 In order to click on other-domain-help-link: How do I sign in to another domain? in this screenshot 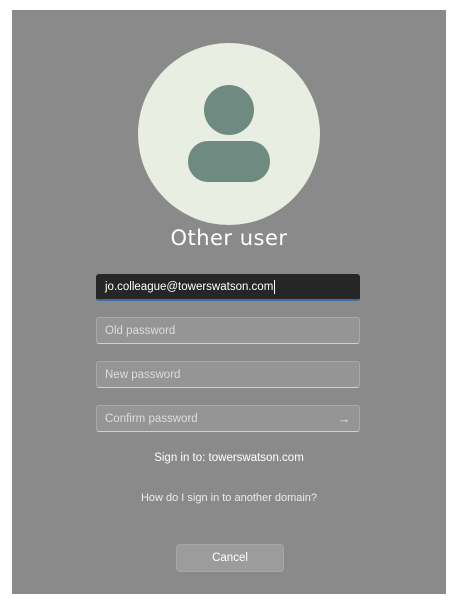, I will do `click(229, 498)`.